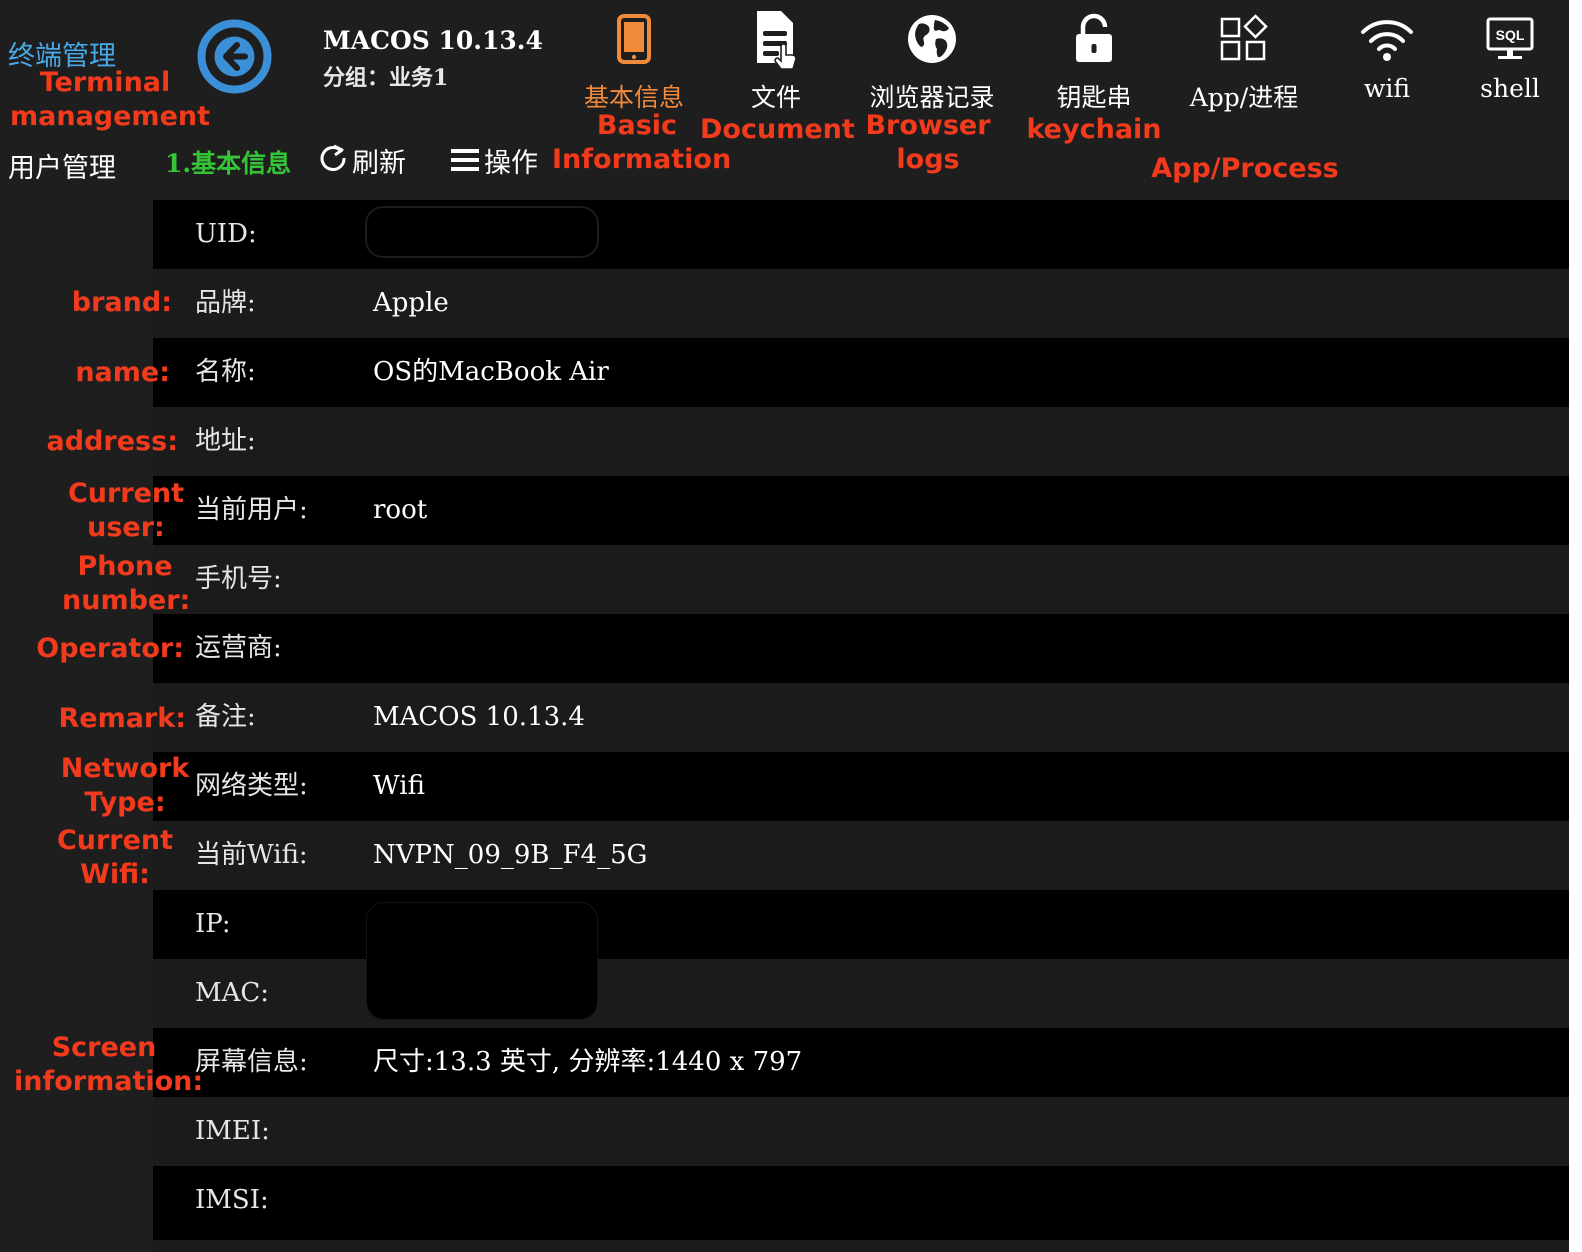  Describe the element at coordinates (1244, 97) in the screenshot. I see `tab-app-process-label: App/进程` at that location.